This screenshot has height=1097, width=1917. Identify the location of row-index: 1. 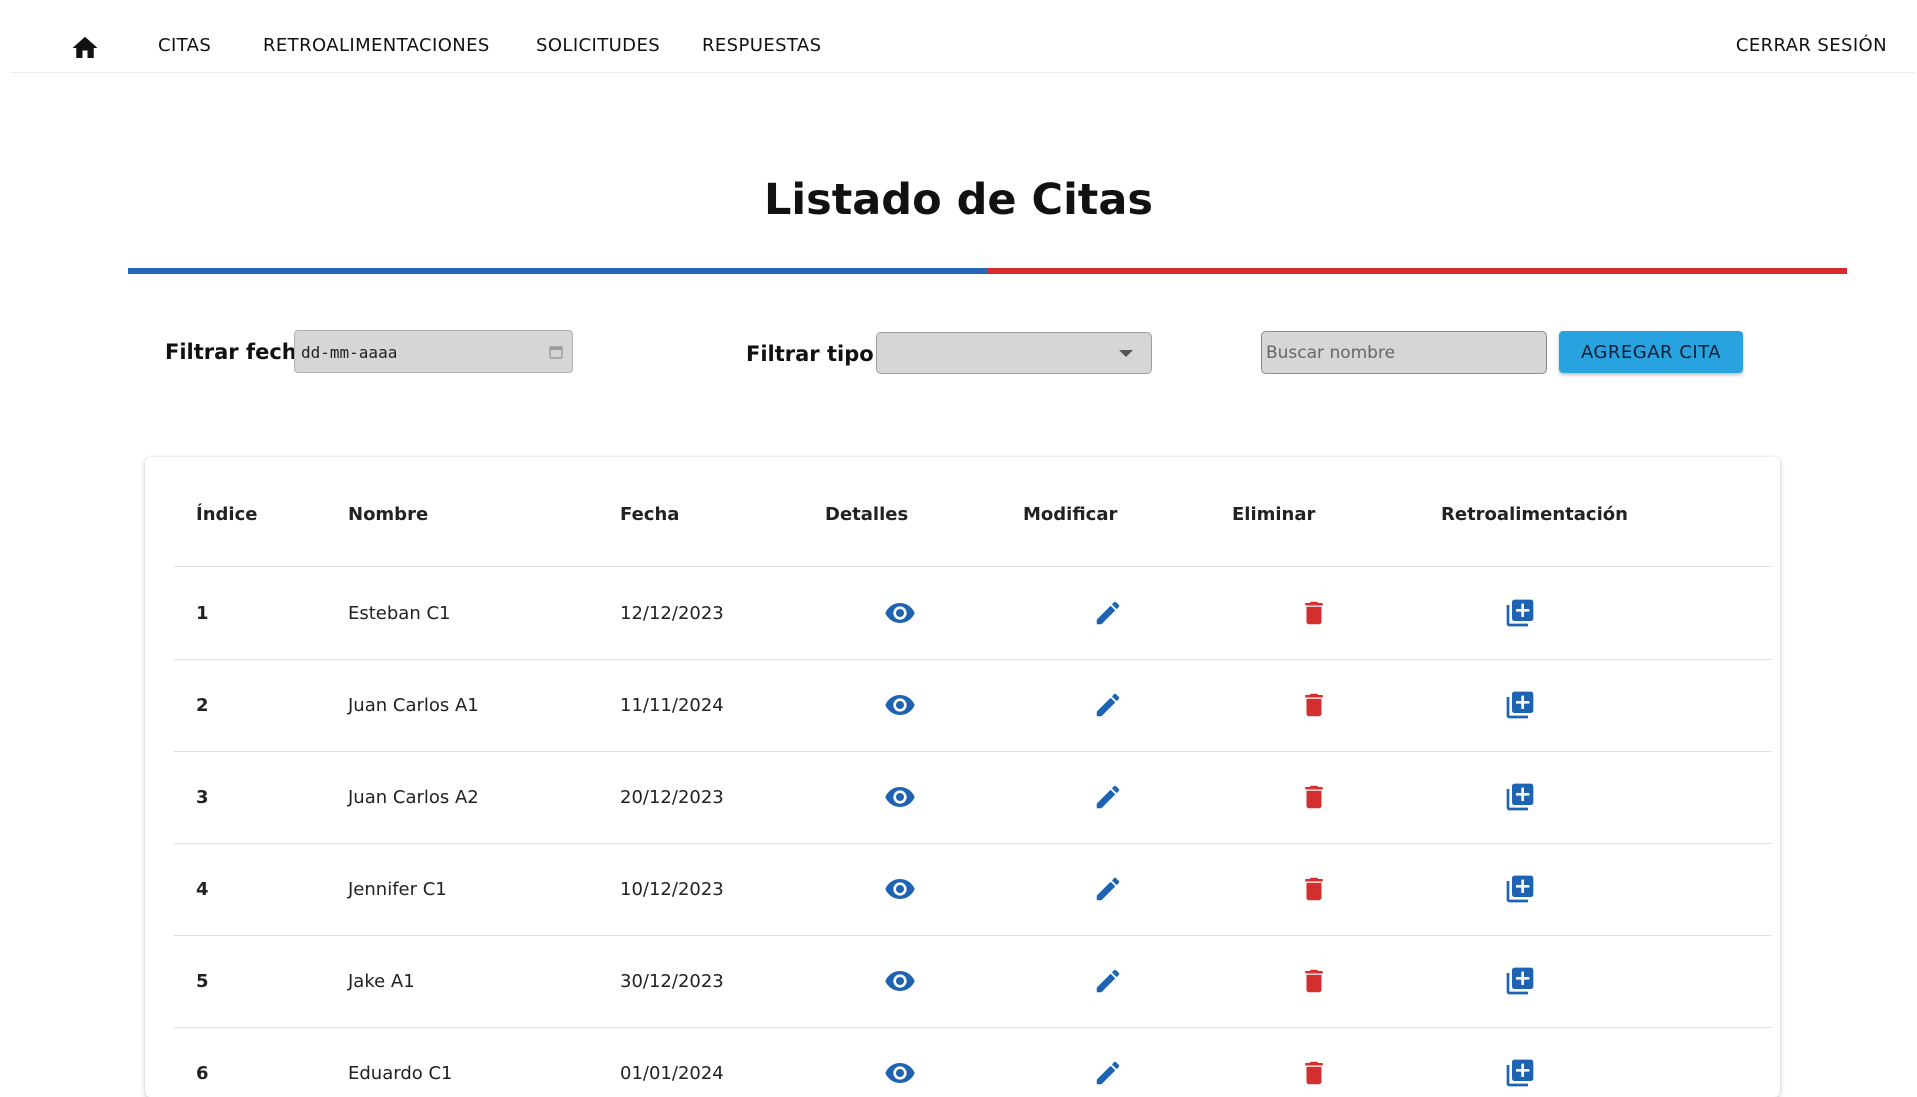
(202, 613).